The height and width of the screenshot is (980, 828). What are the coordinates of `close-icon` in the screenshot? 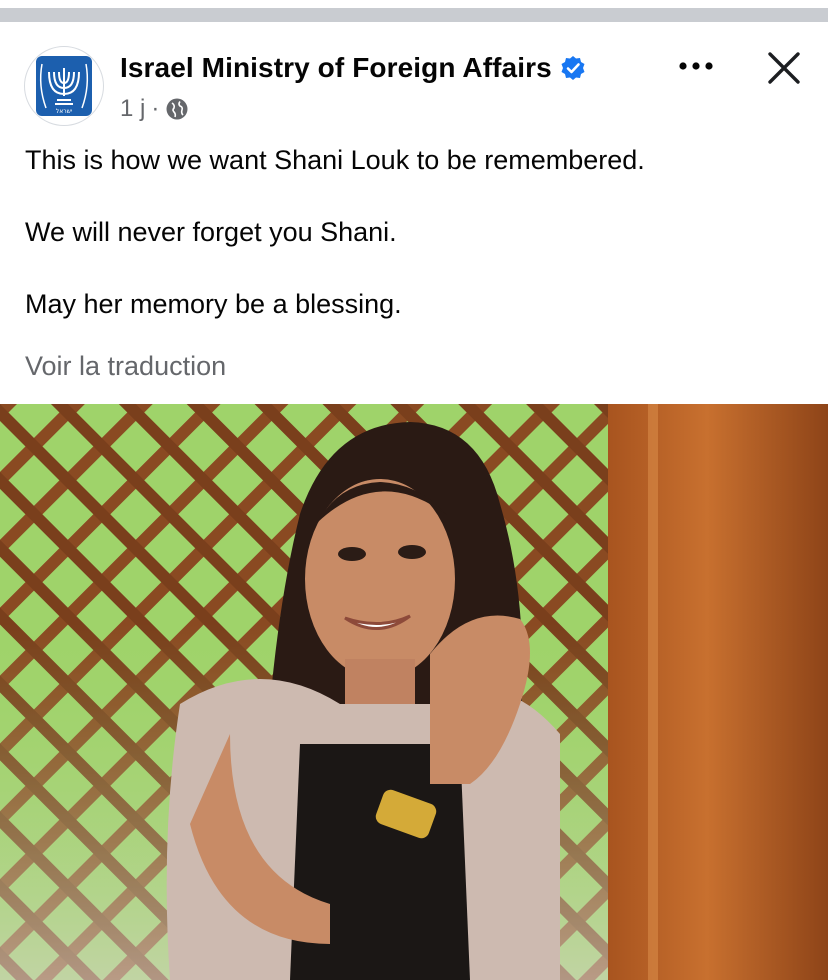 It's located at (784, 68).